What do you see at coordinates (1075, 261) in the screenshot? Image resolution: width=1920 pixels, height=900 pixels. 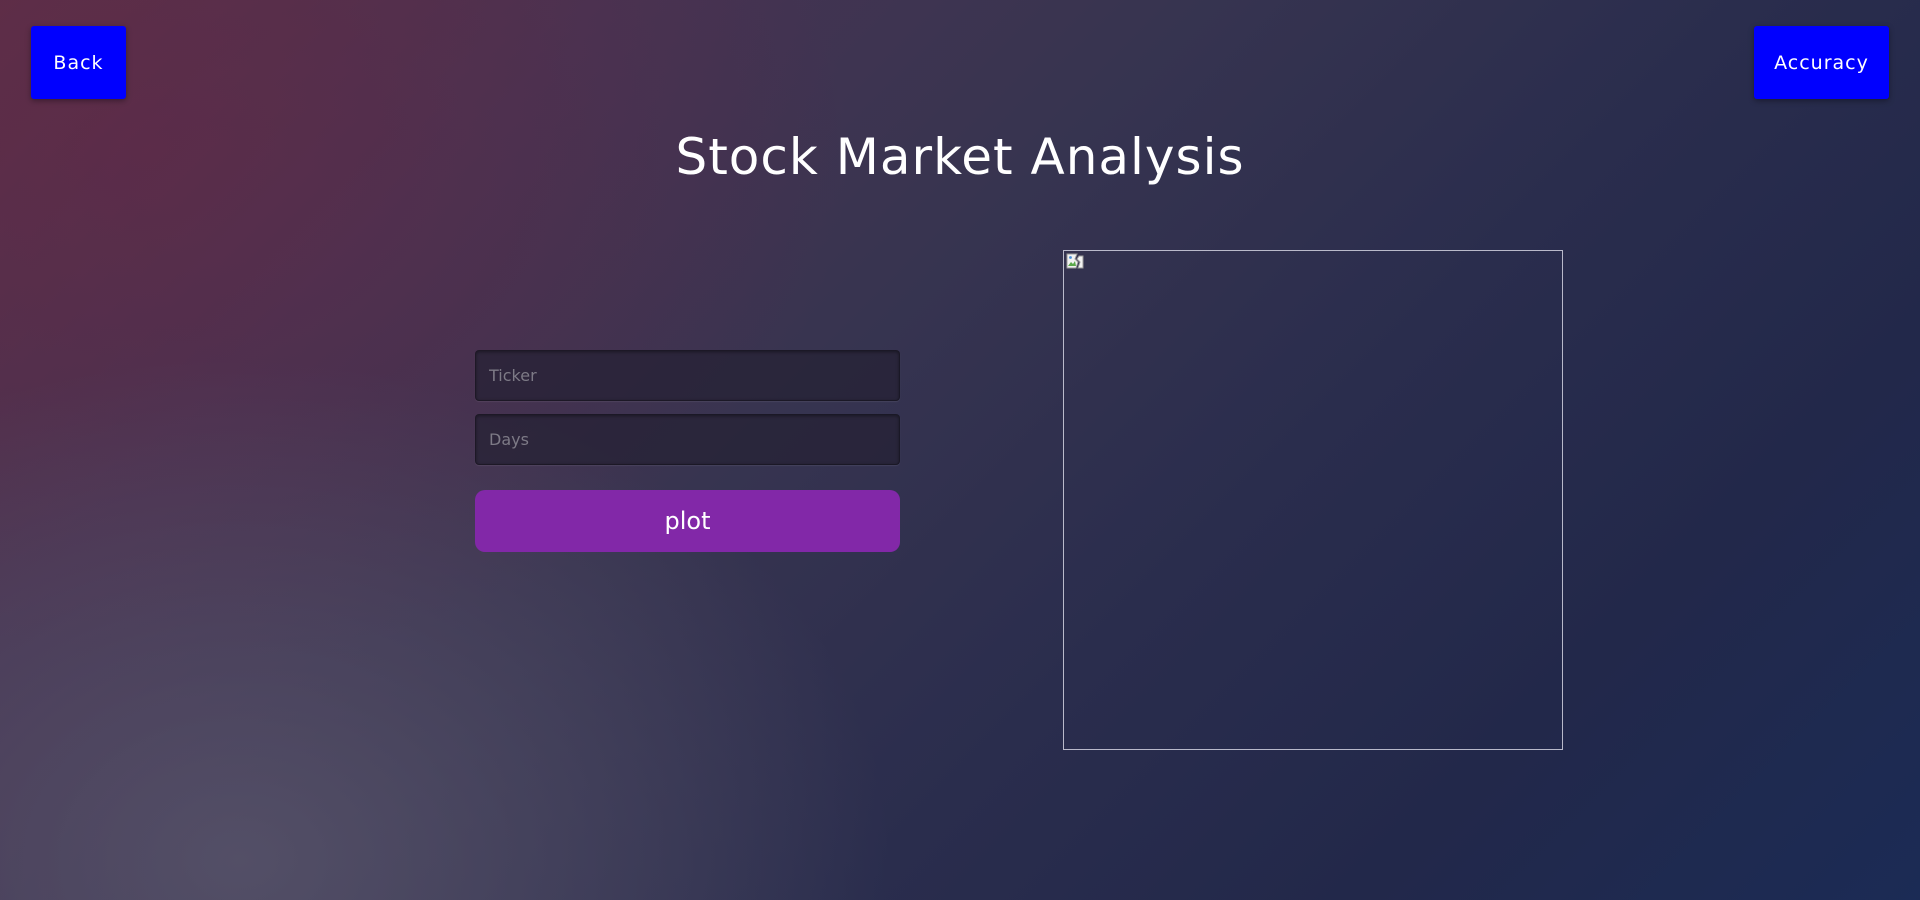 I see `broken-image-icon` at bounding box center [1075, 261].